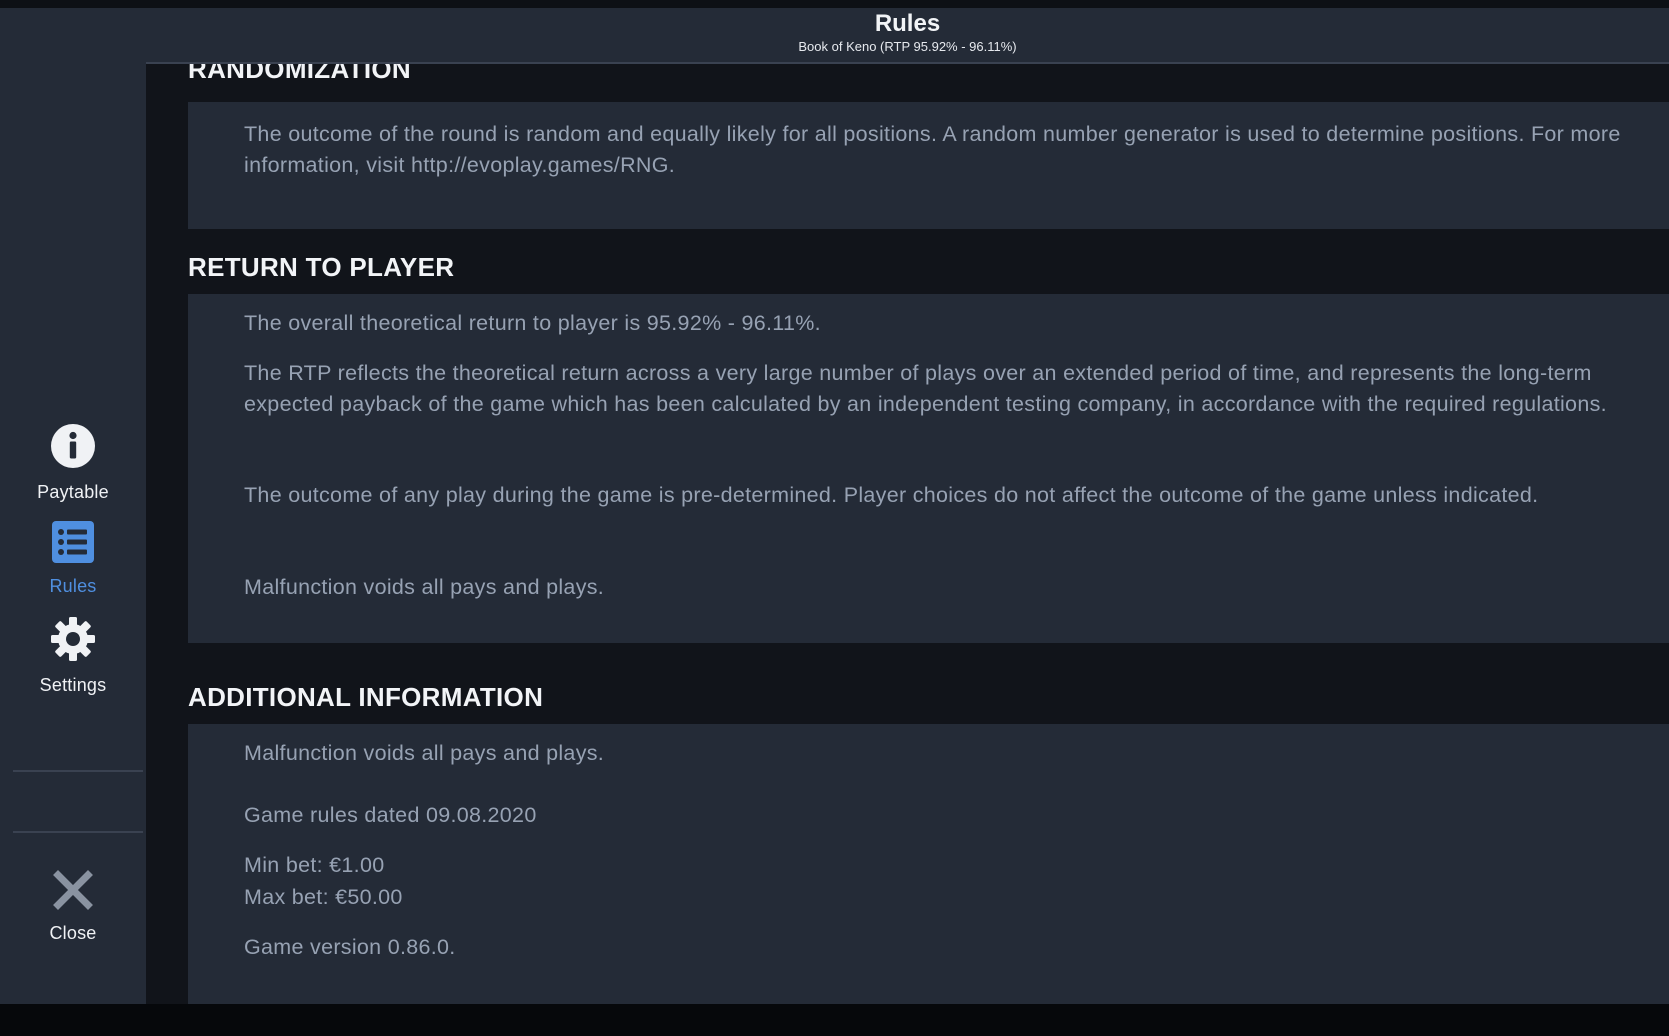 Image resolution: width=1669 pixels, height=1036 pixels. I want to click on paragraph: Max bet: €50.00, so click(323, 897).